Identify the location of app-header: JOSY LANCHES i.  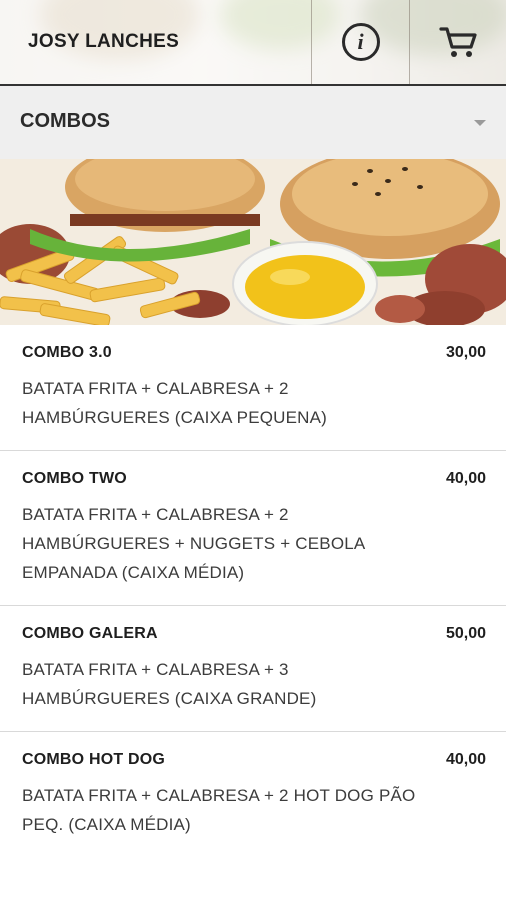
(253, 43).